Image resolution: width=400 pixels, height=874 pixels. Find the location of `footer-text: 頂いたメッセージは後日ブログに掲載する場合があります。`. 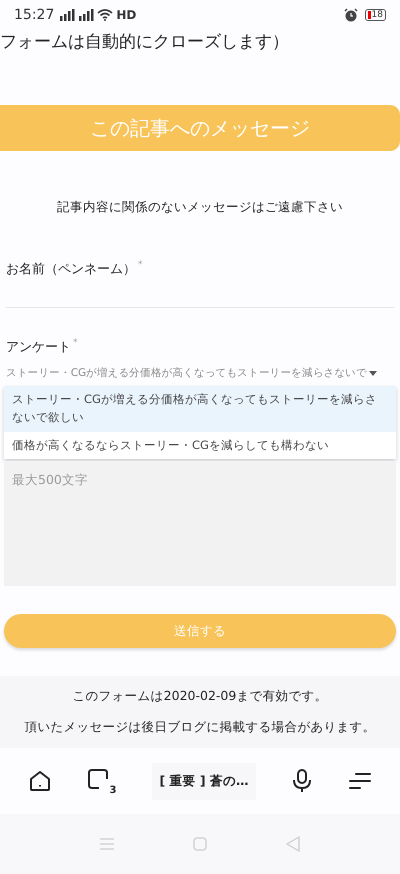

footer-text: 頂いたメッセージは後日ブログに掲載する場合があります。 is located at coordinates (200, 727).